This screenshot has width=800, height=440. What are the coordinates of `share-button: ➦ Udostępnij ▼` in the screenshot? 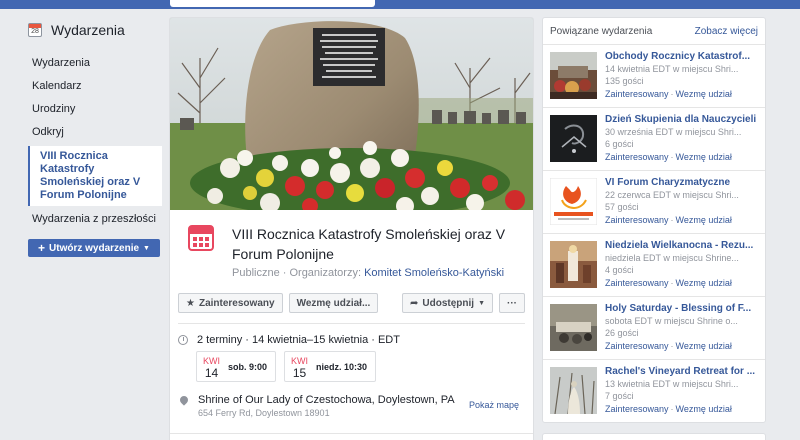 It's located at (447, 303).